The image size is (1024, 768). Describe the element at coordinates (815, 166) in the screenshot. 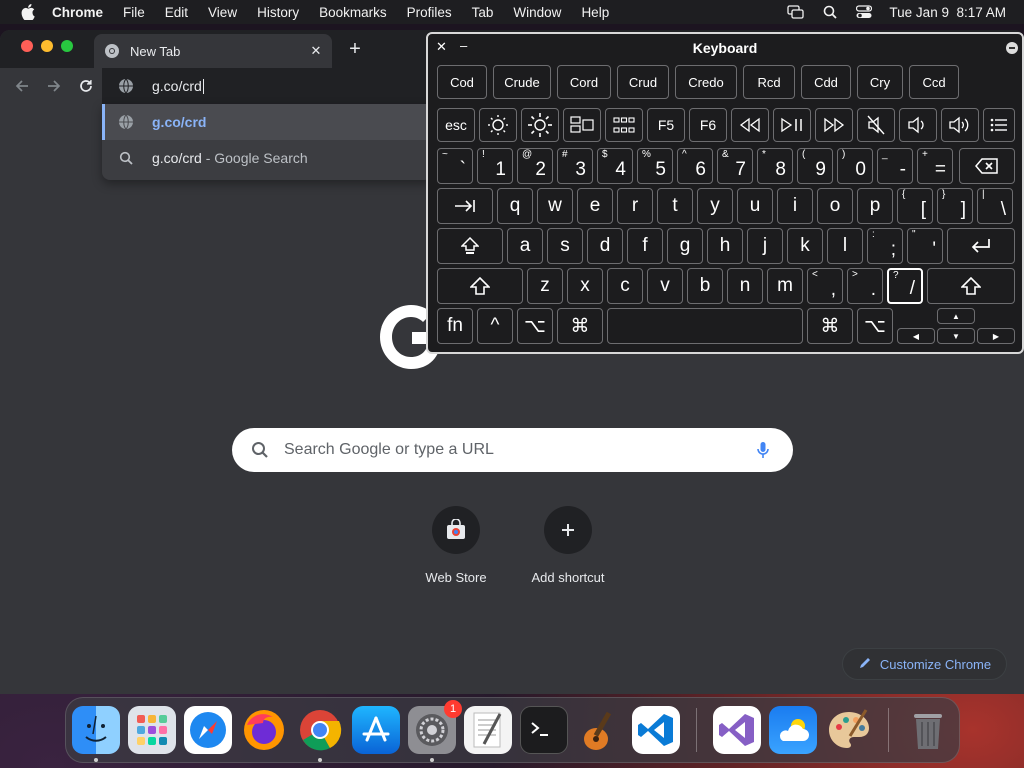

I see `key-number-9: (9` at that location.